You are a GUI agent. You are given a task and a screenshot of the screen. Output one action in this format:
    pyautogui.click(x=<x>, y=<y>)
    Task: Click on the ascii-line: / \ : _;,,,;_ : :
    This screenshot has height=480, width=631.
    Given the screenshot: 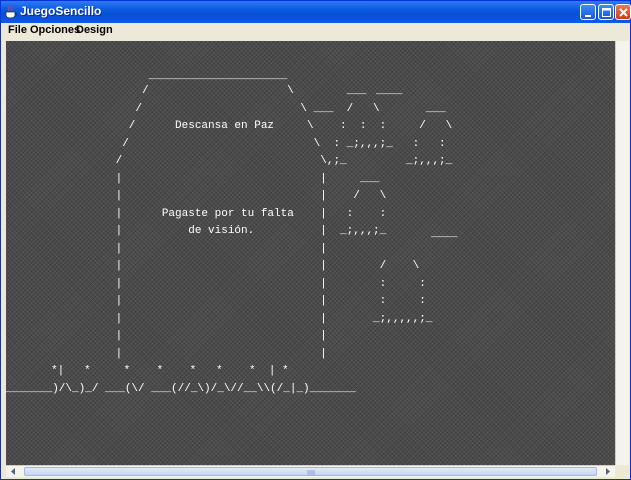 What is the action you would take?
    pyautogui.click(x=261, y=144)
    